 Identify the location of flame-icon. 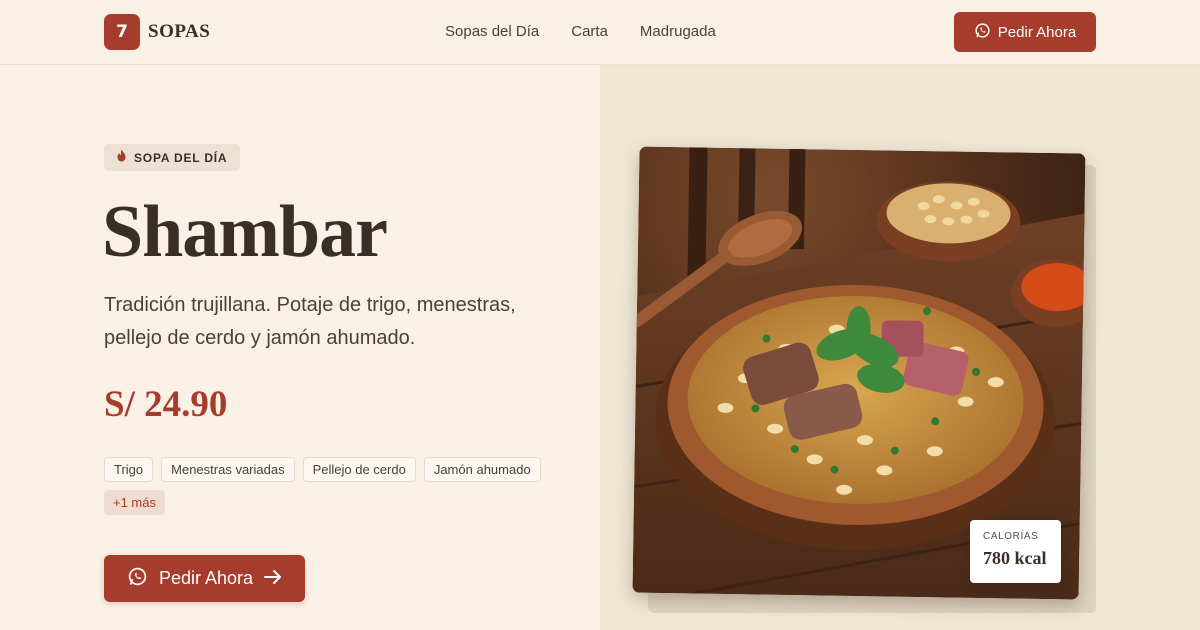
(121, 158).